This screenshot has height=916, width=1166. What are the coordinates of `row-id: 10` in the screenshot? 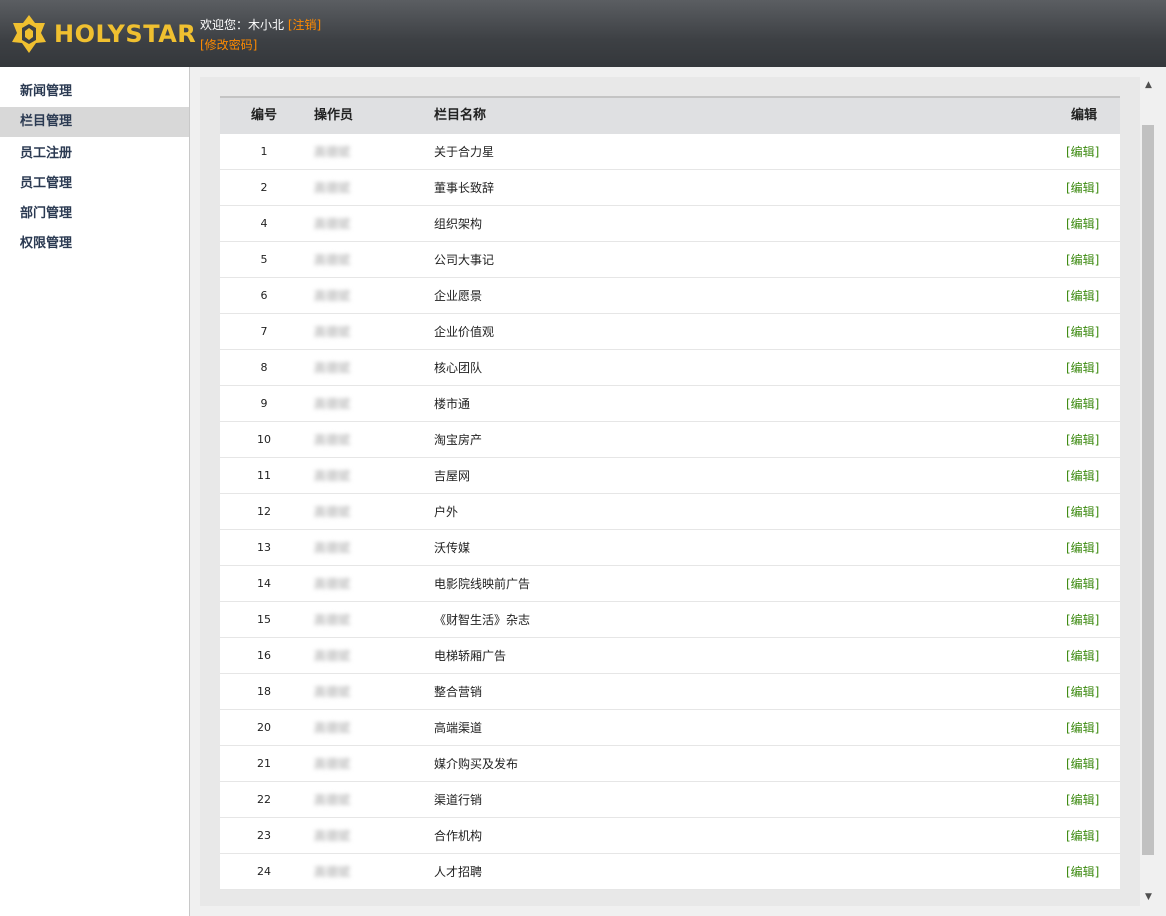 It's located at (264, 439).